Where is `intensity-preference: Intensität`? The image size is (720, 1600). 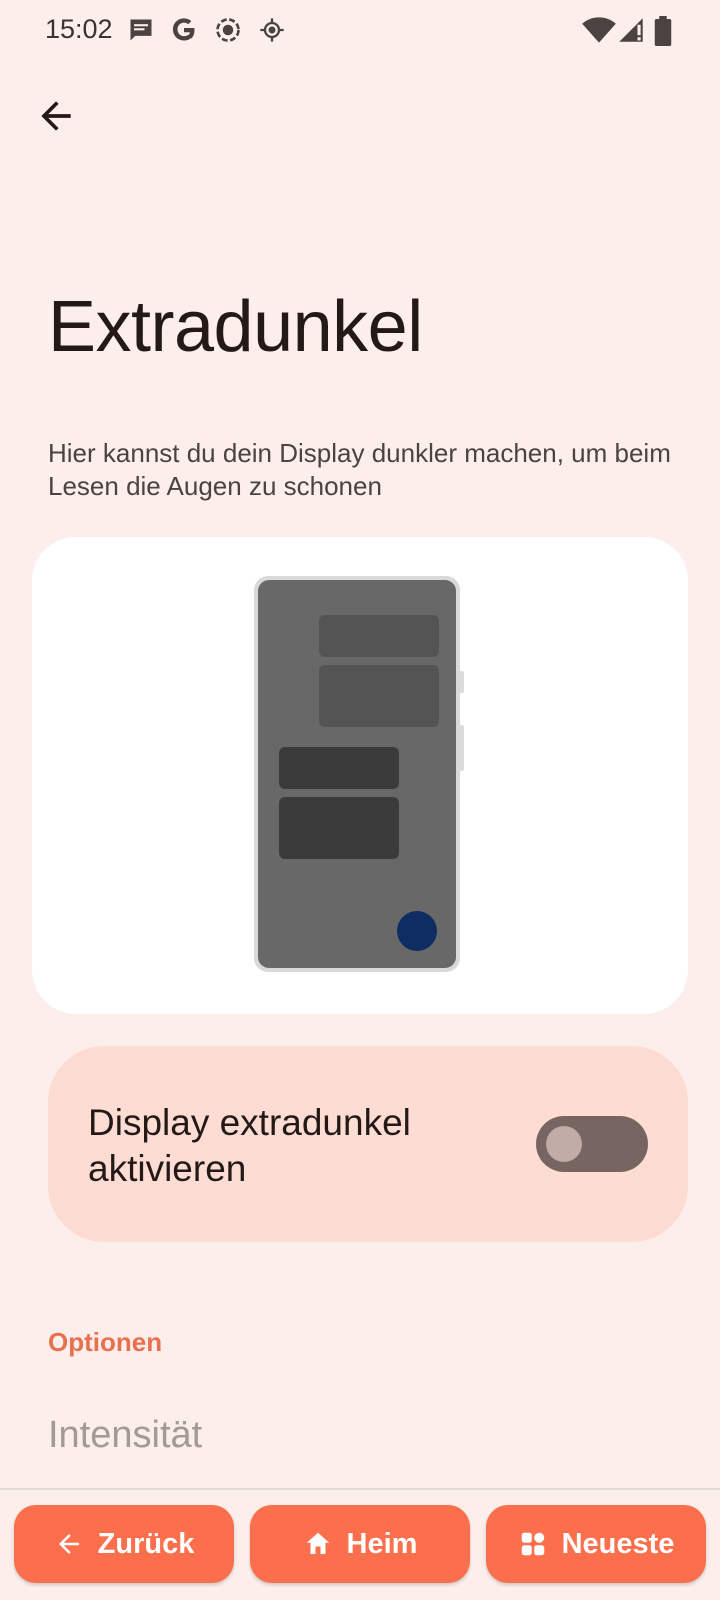 intensity-preference: Intensität is located at coordinates (125, 1435).